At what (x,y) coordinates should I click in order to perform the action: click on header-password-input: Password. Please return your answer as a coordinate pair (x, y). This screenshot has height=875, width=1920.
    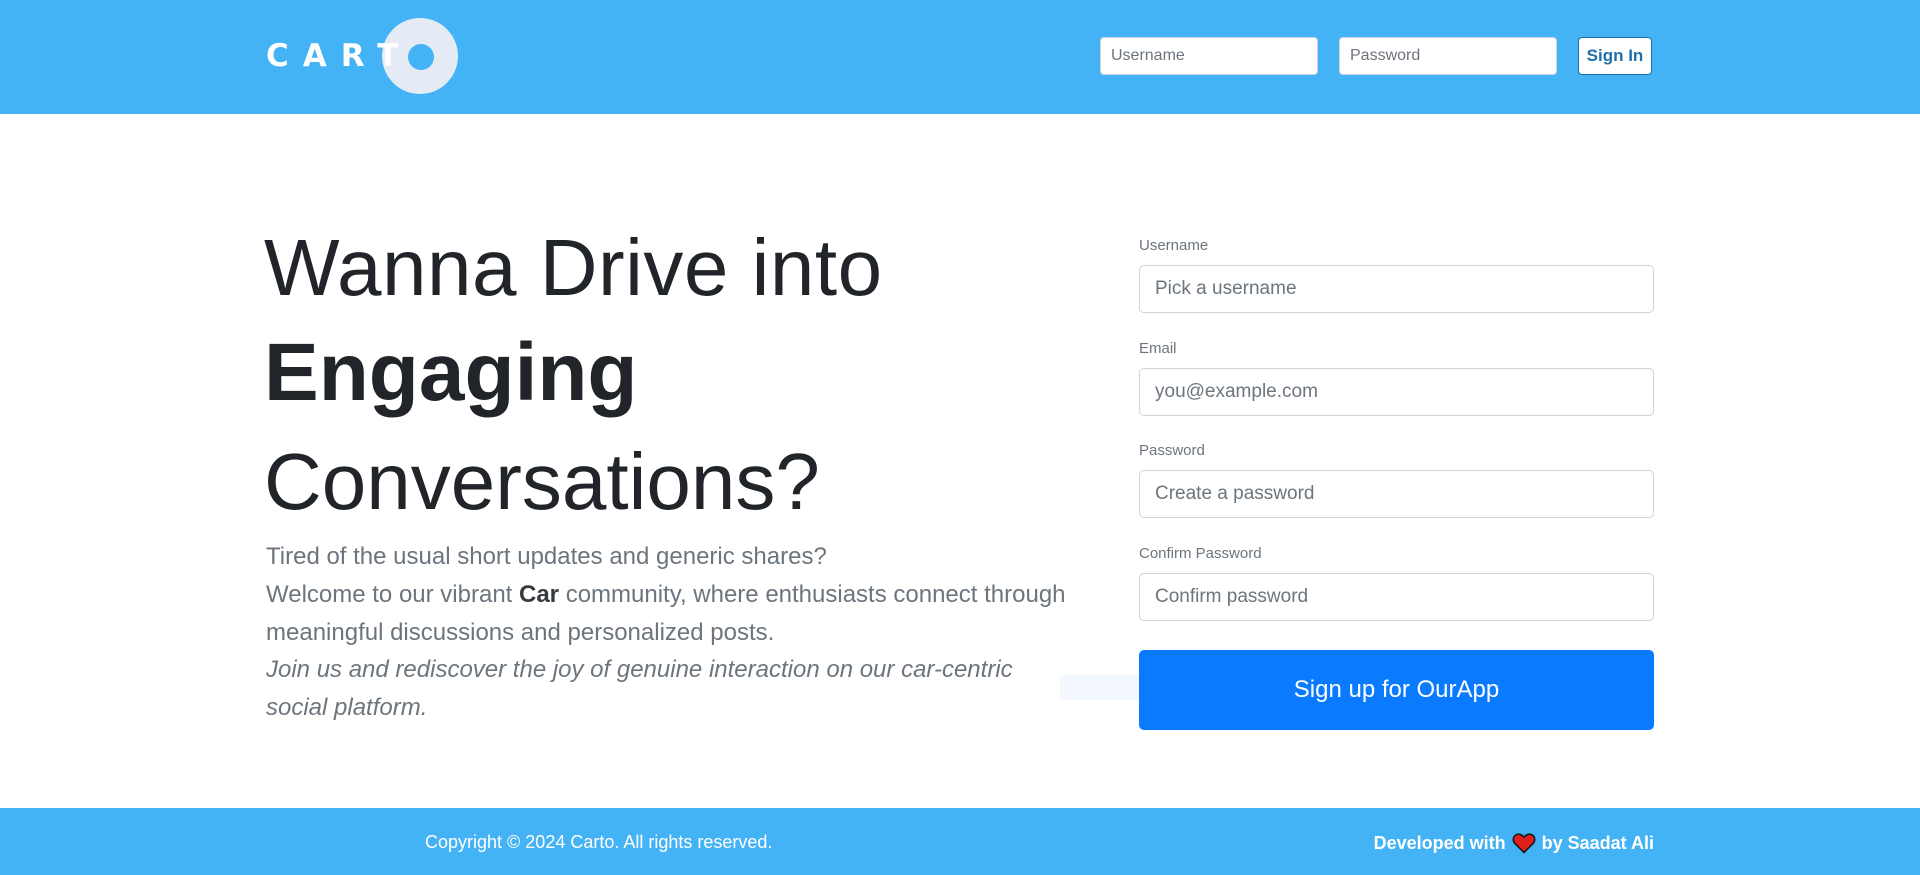
    Looking at the image, I should click on (1448, 56).